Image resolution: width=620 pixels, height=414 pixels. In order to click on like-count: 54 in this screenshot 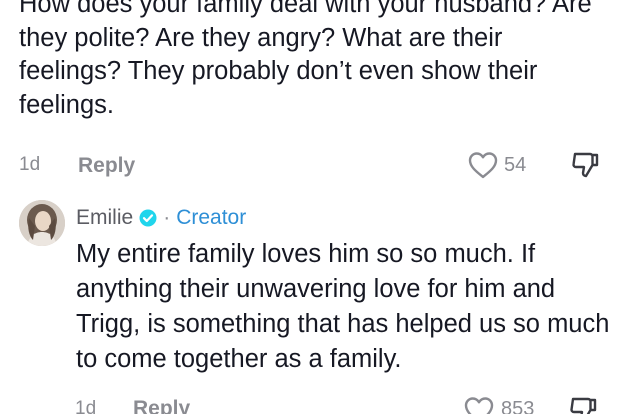, I will do `click(515, 165)`.